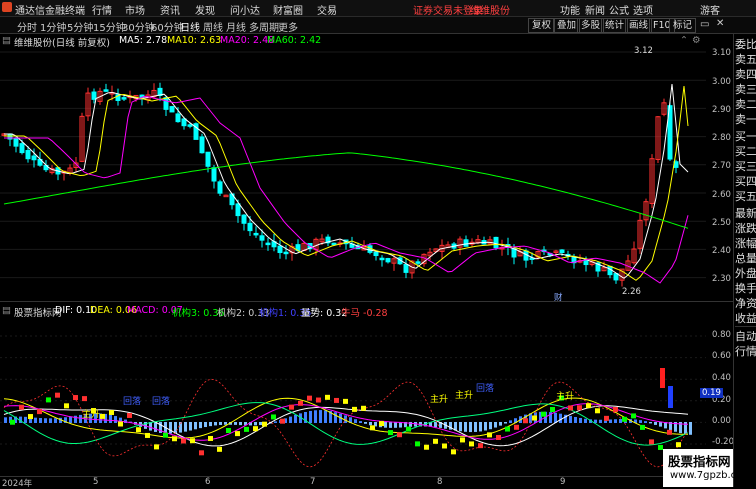 The image size is (756, 489). What do you see at coordinates (190, 26) in the screenshot?
I see `tab-daily: 日线` at bounding box center [190, 26].